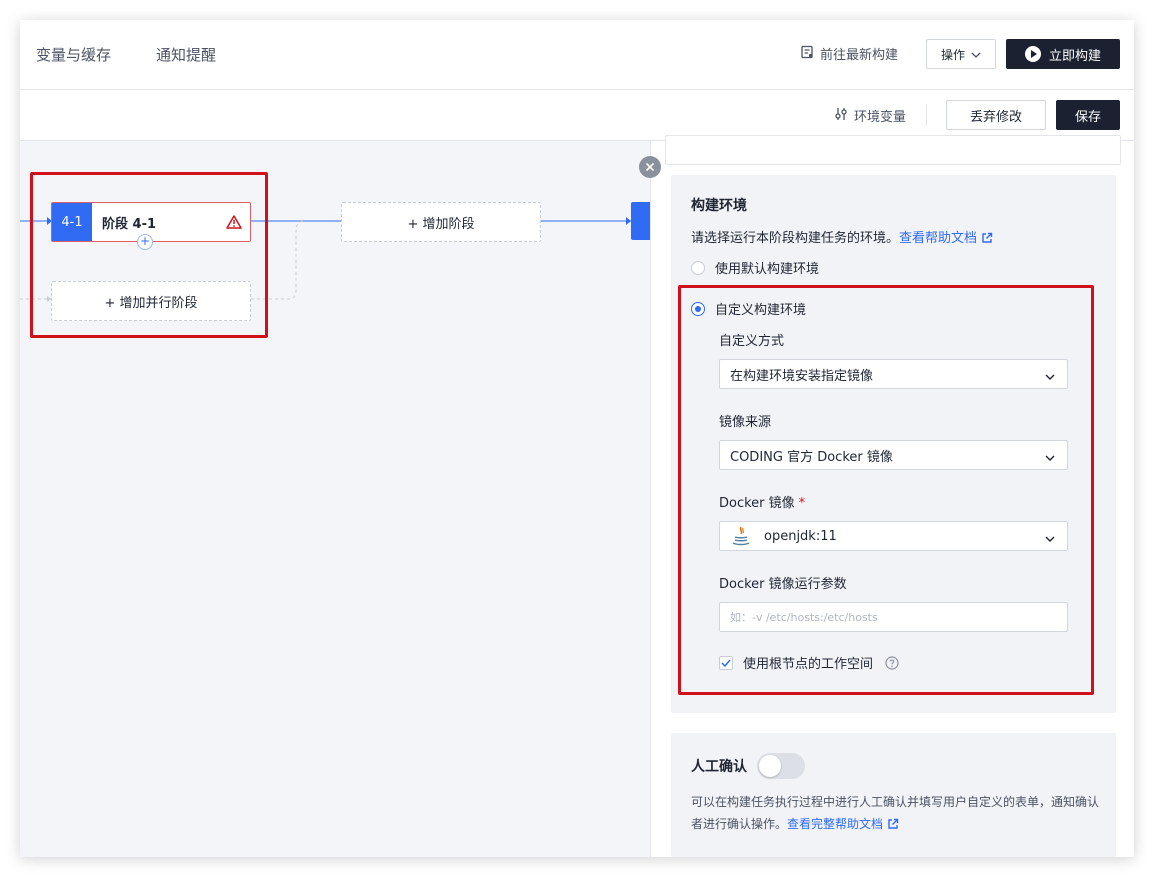  What do you see at coordinates (757, 503) in the screenshot?
I see `docker-image-label-text: Docker 镜像` at bounding box center [757, 503].